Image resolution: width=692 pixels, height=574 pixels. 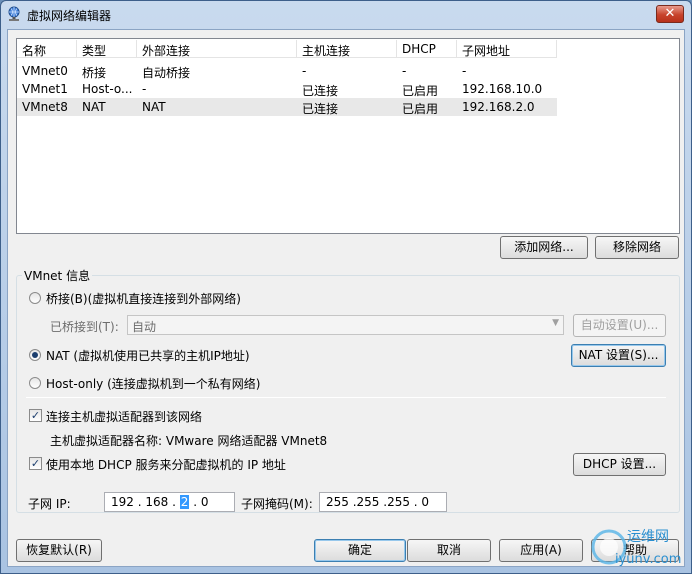 What do you see at coordinates (449, 550) in the screenshot?
I see `cancel-button: 取消` at bounding box center [449, 550].